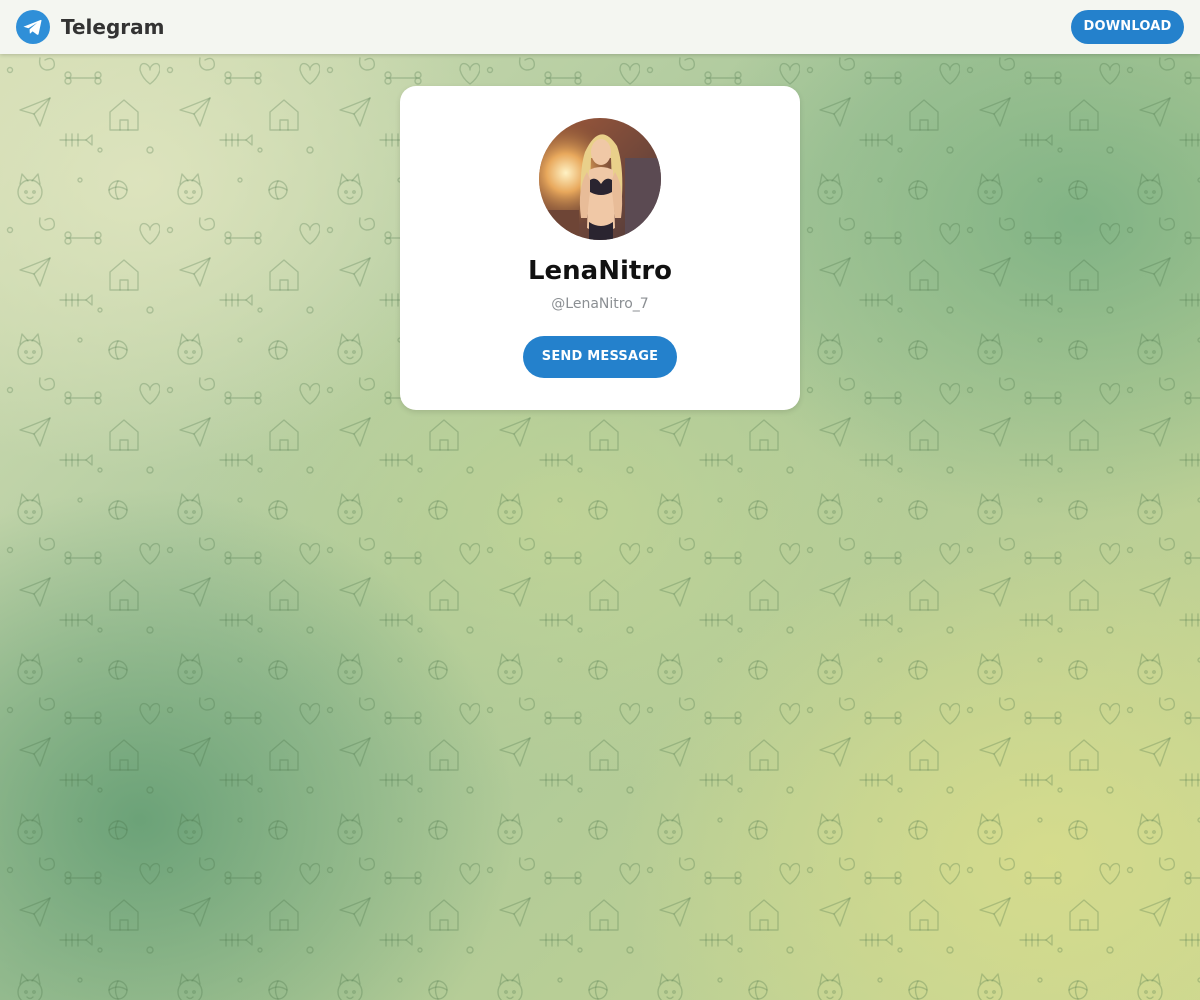 This screenshot has width=1200, height=1000. What do you see at coordinates (600, 271) in the screenshot?
I see `profile-display-name: LenaNitro` at bounding box center [600, 271].